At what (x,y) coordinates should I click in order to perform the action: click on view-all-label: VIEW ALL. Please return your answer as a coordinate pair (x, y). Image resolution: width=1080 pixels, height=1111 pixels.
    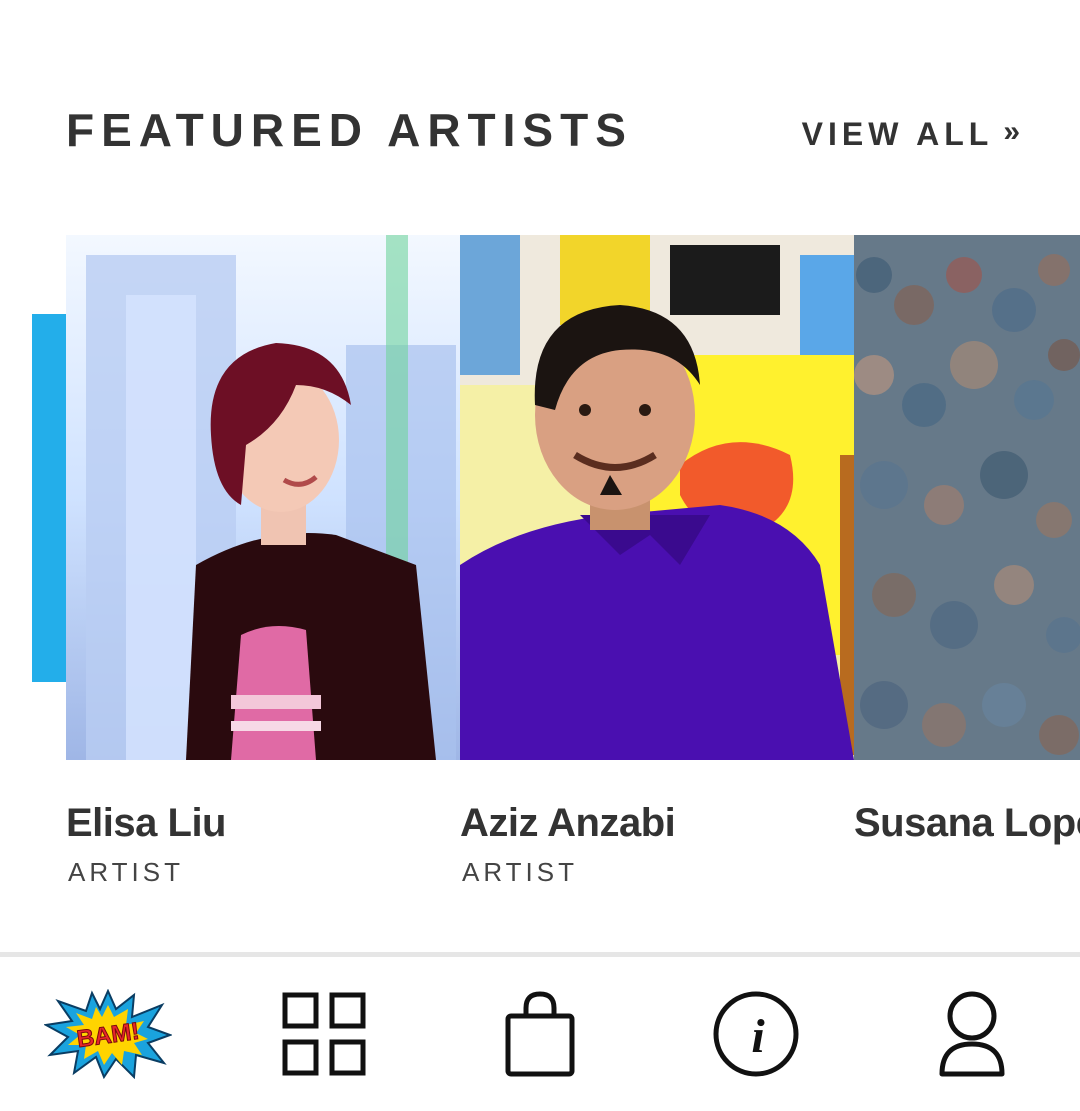
    Looking at the image, I should click on (897, 133).